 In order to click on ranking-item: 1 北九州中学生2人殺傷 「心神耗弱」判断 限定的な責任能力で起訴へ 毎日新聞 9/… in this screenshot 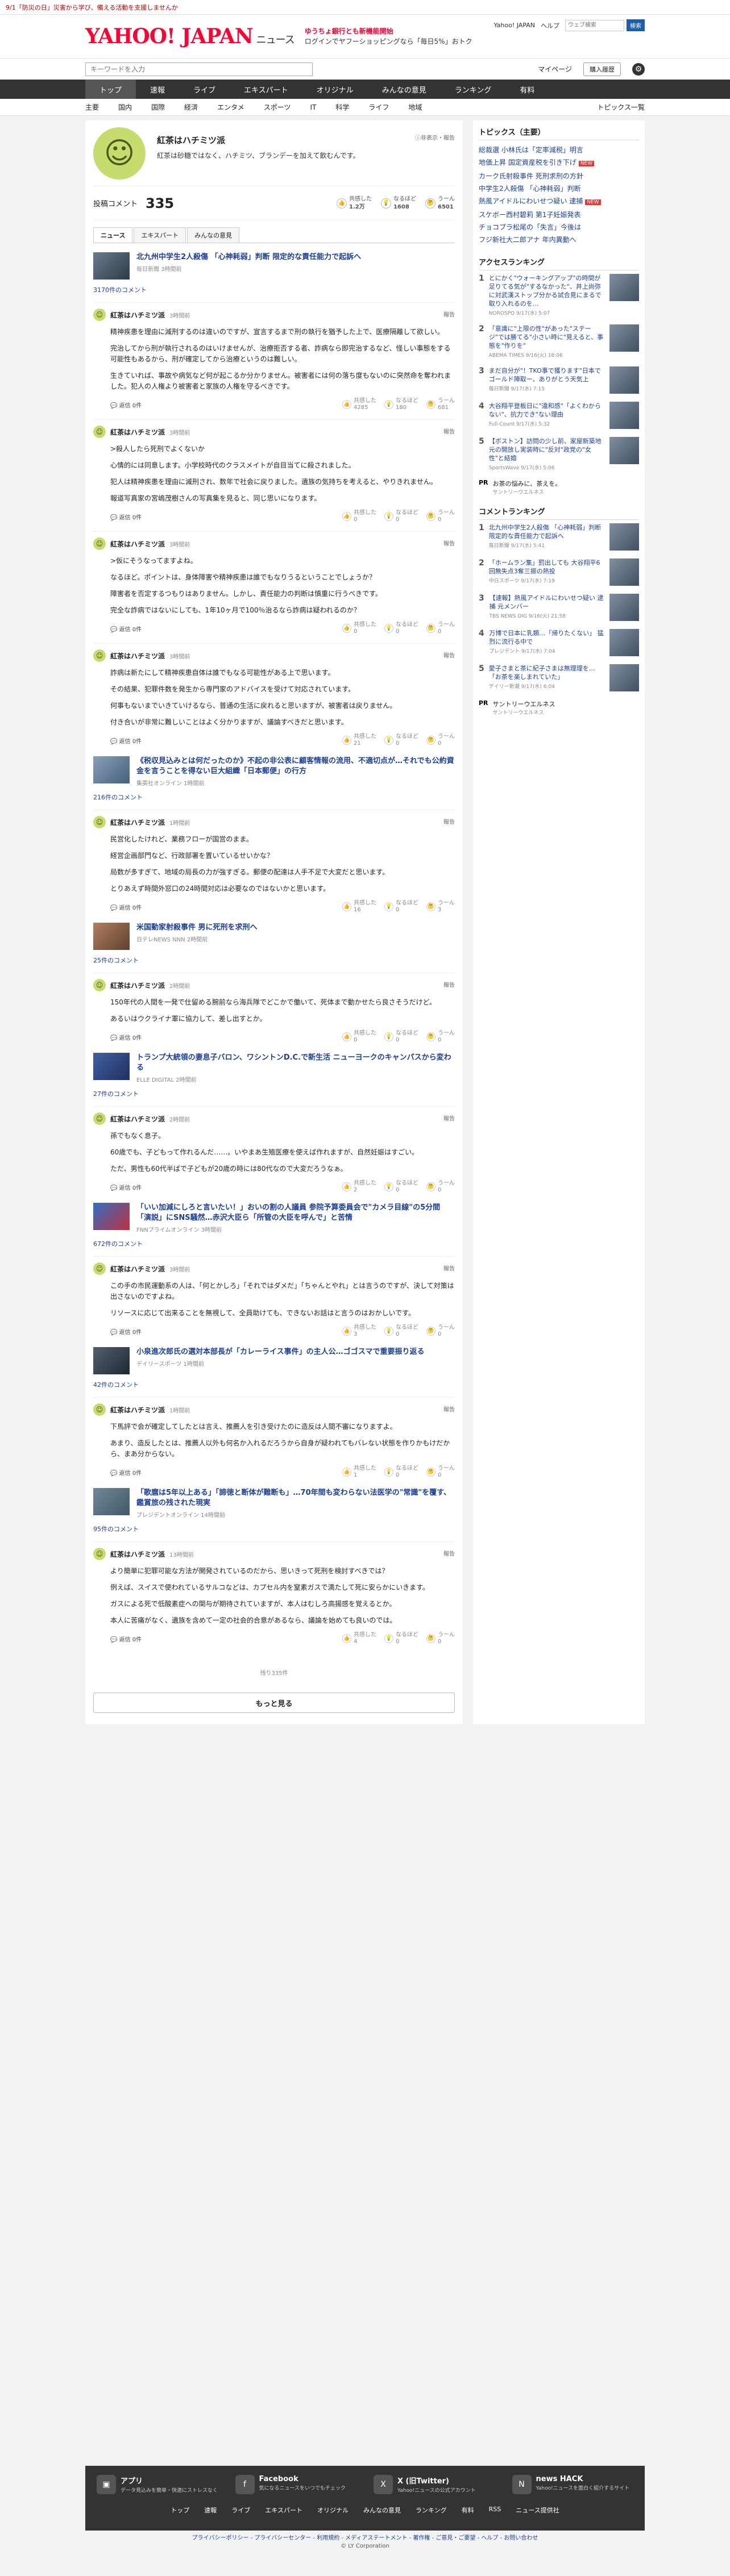, I will do `click(559, 537)`.